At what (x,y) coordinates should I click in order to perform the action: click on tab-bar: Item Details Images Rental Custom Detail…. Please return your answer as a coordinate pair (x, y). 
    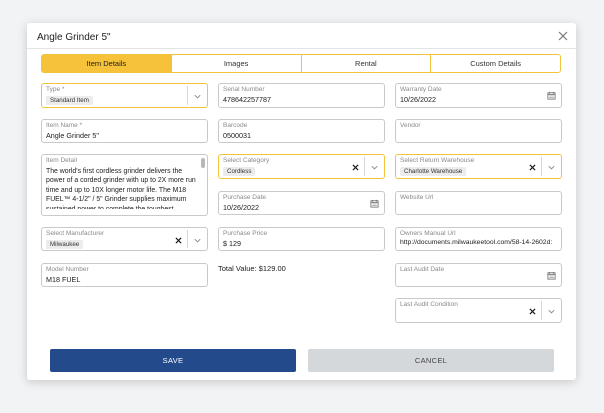
    Looking at the image, I should click on (301, 63).